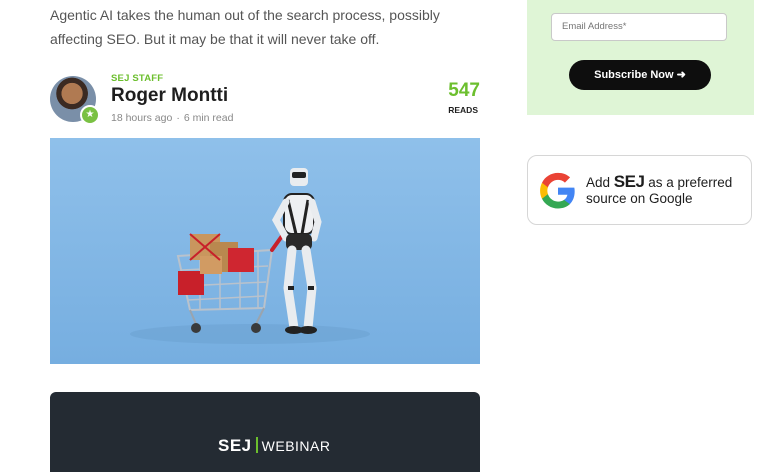 The width and height of the screenshot is (768, 472). I want to click on subscribe-button: Subscribe Now ➜, so click(640, 75).